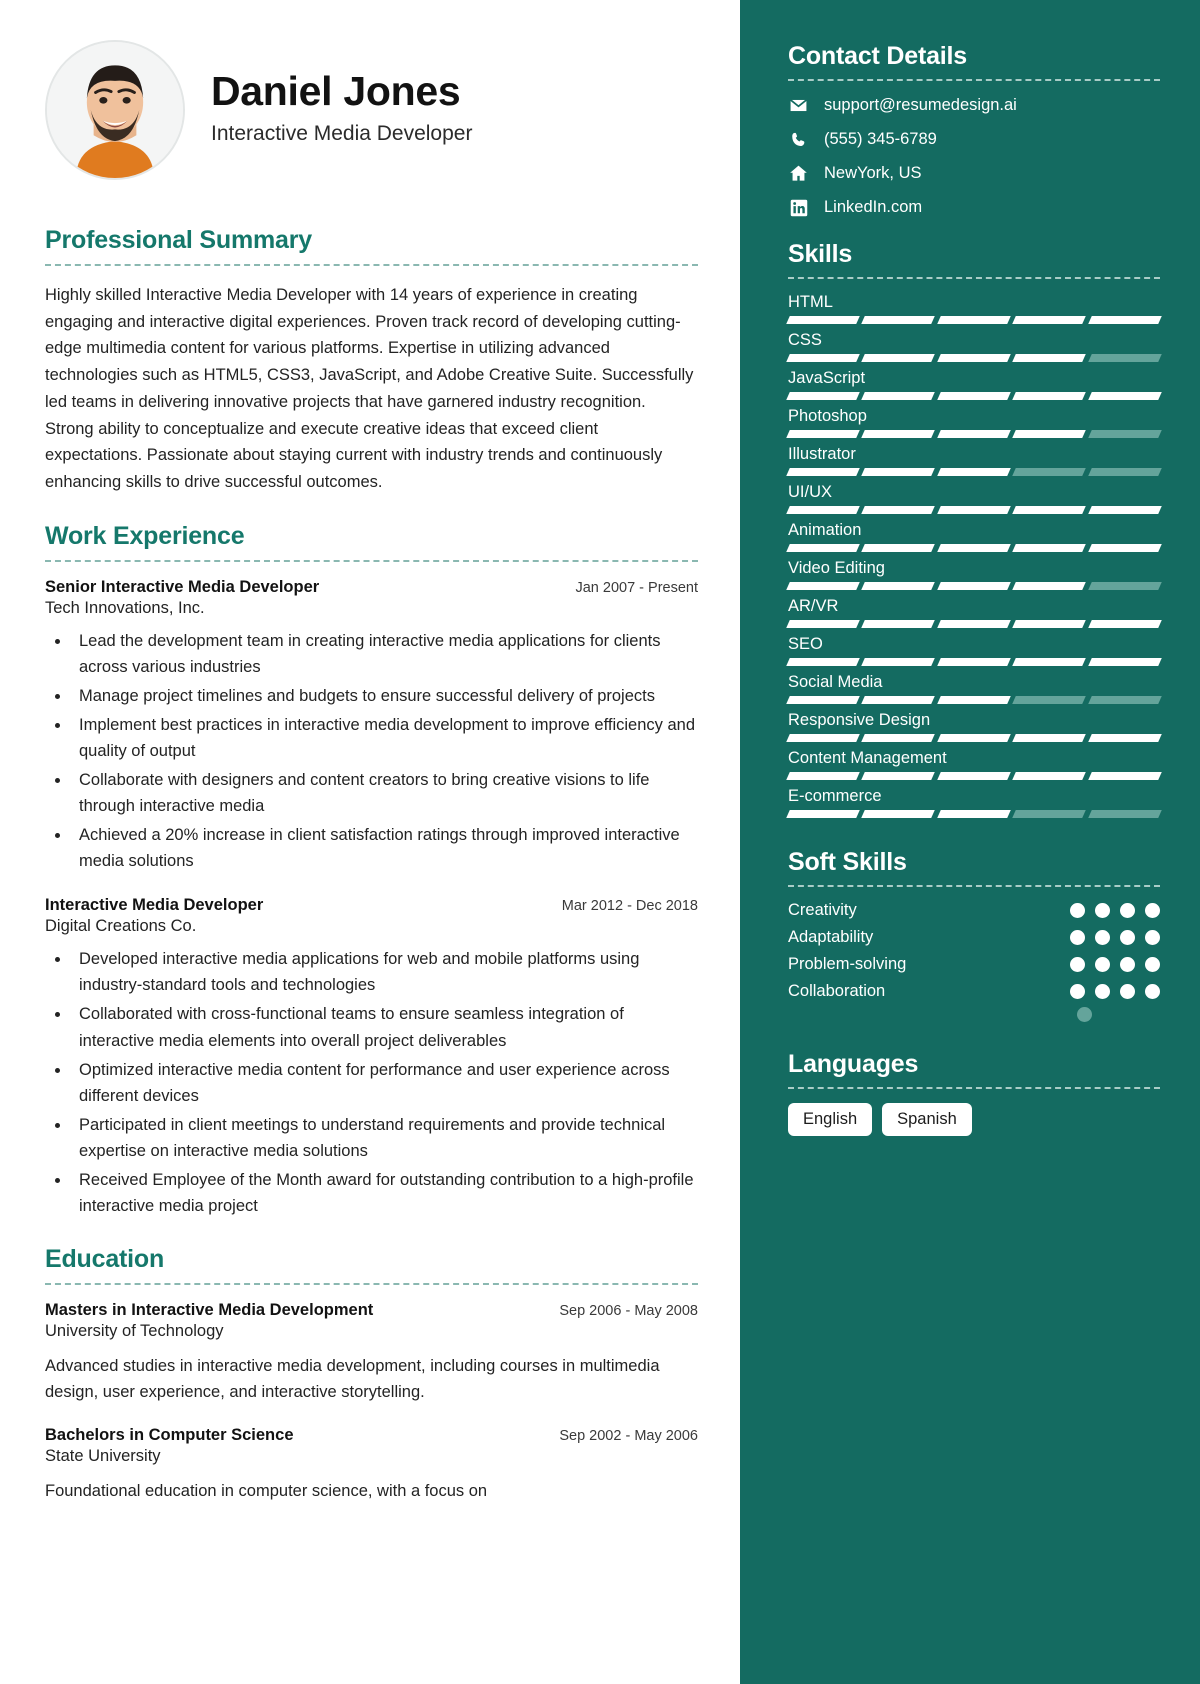 The height and width of the screenshot is (1684, 1200). Describe the element at coordinates (336, 90) in the screenshot. I see `page-title: Daniel Jones` at that location.